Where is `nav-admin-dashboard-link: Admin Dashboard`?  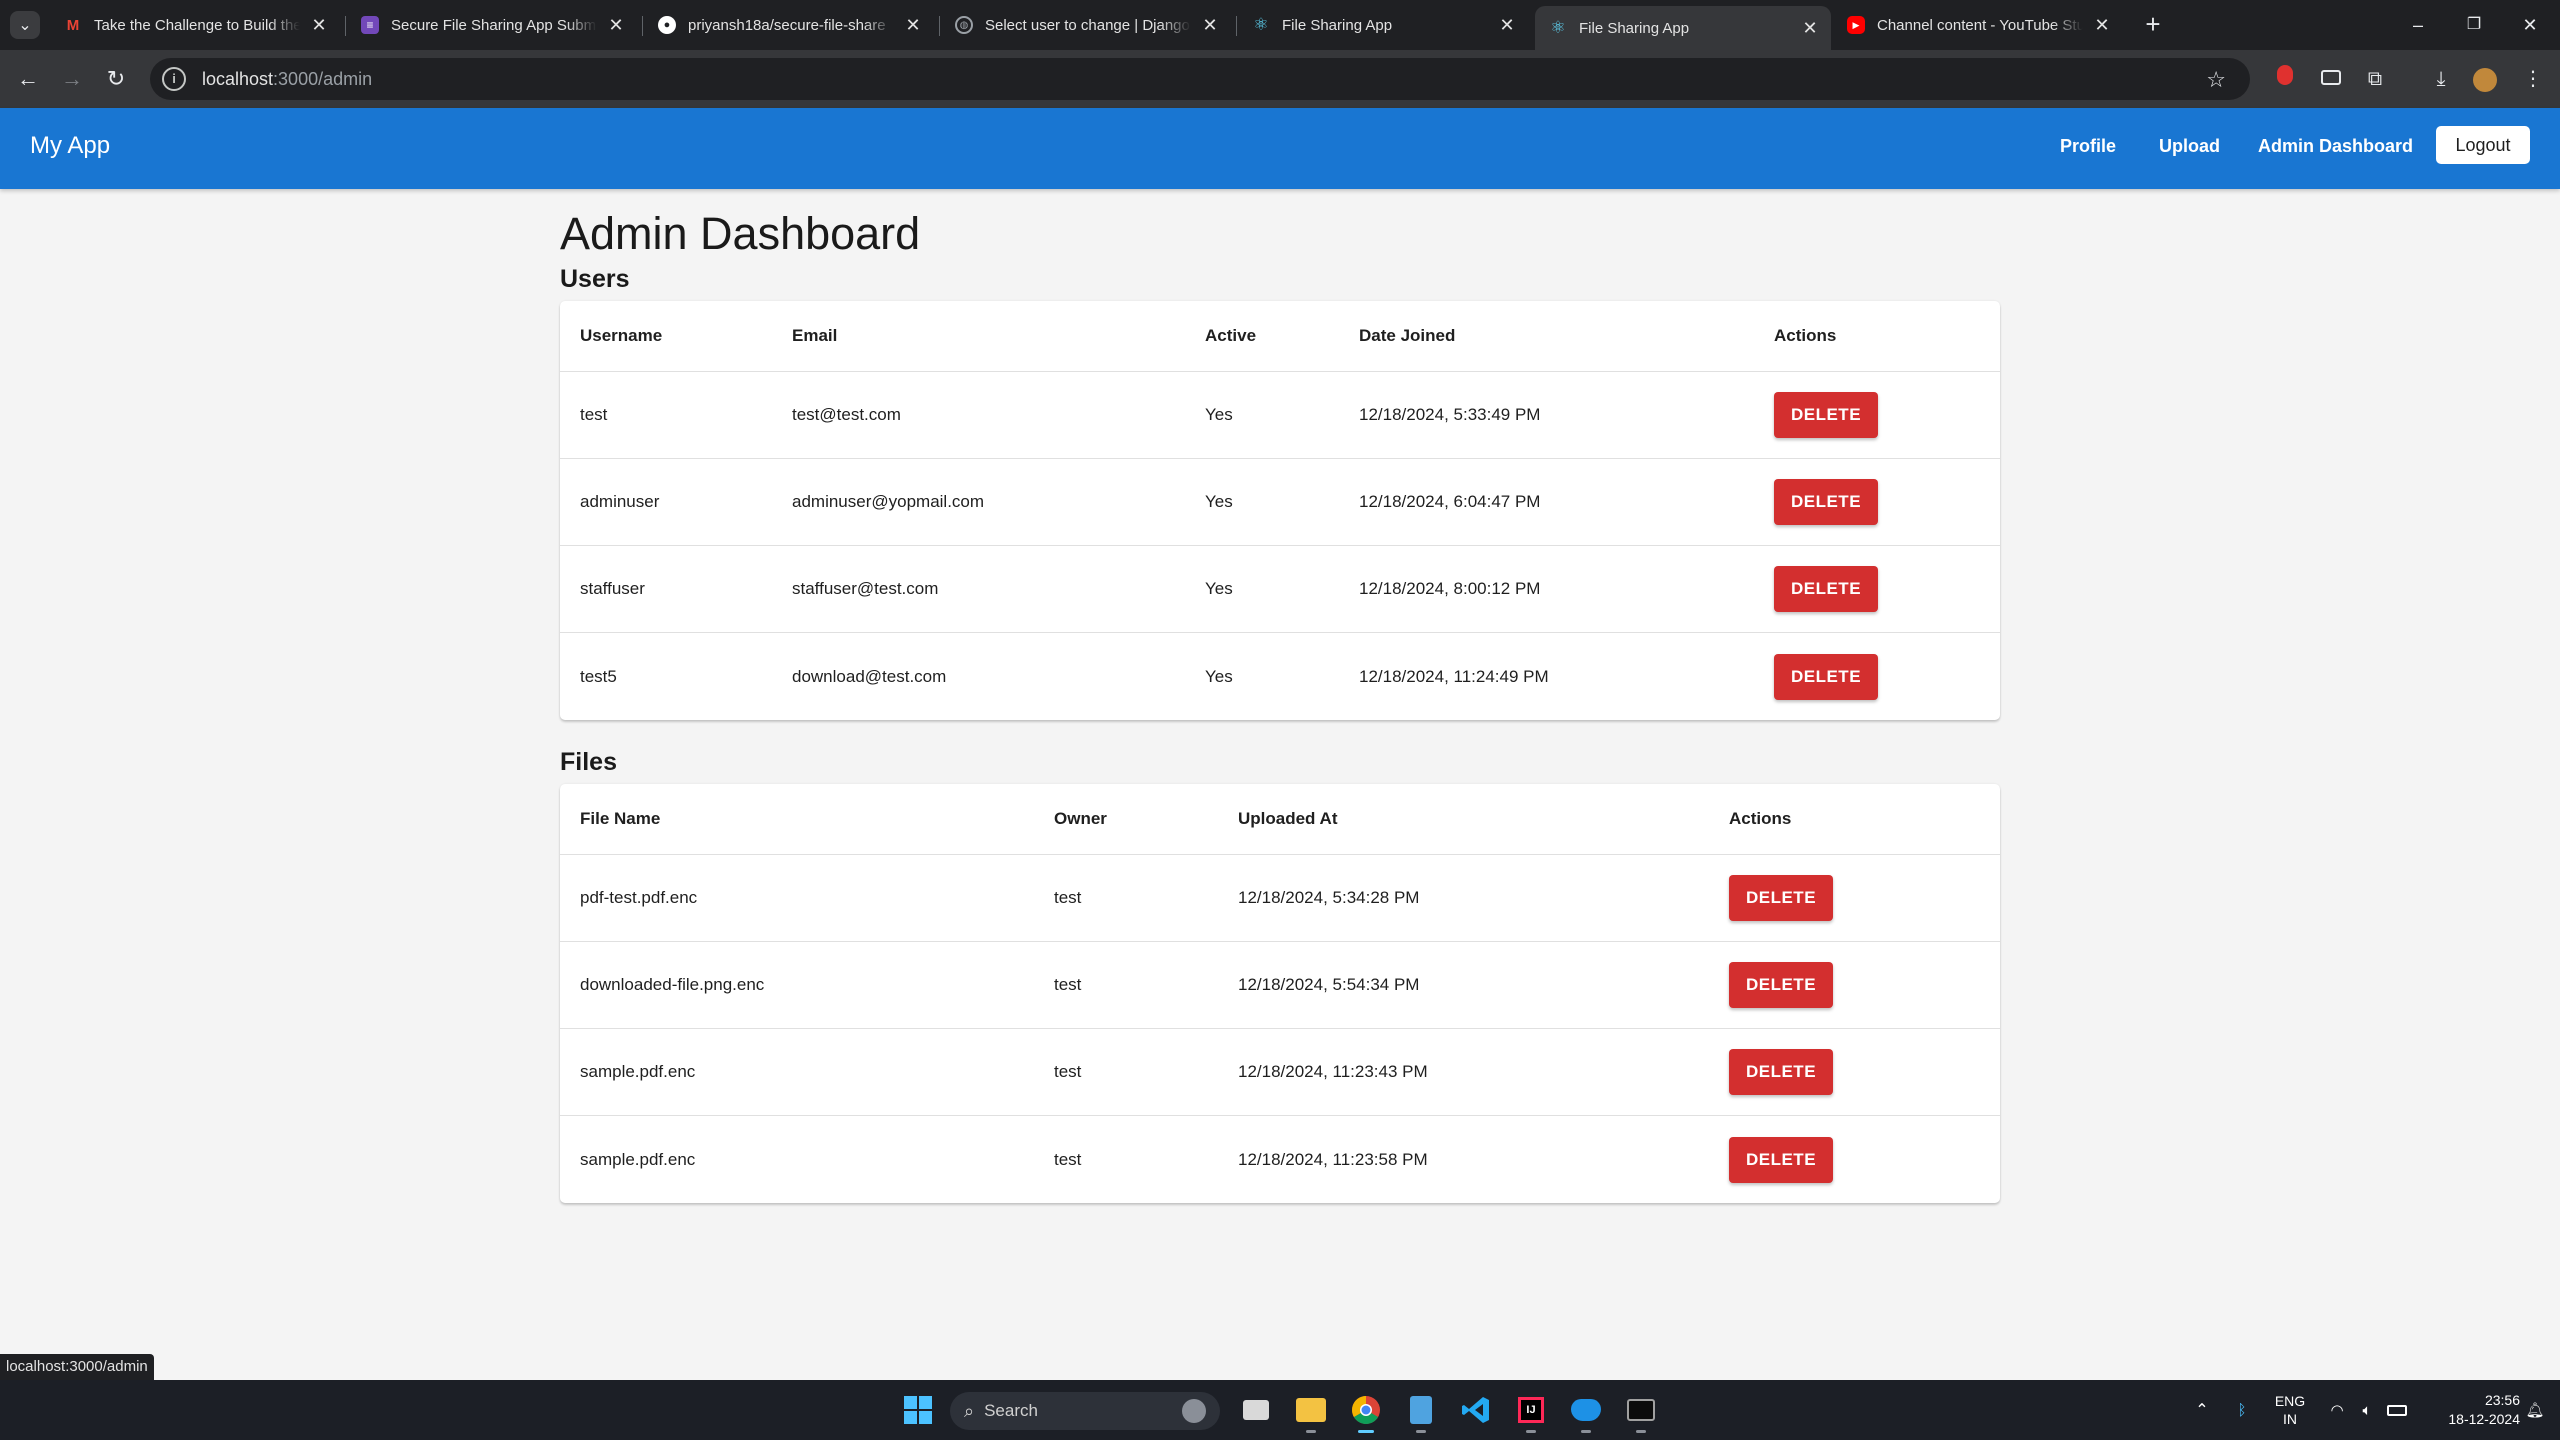 nav-admin-dashboard-link: Admin Dashboard is located at coordinates (2335, 146).